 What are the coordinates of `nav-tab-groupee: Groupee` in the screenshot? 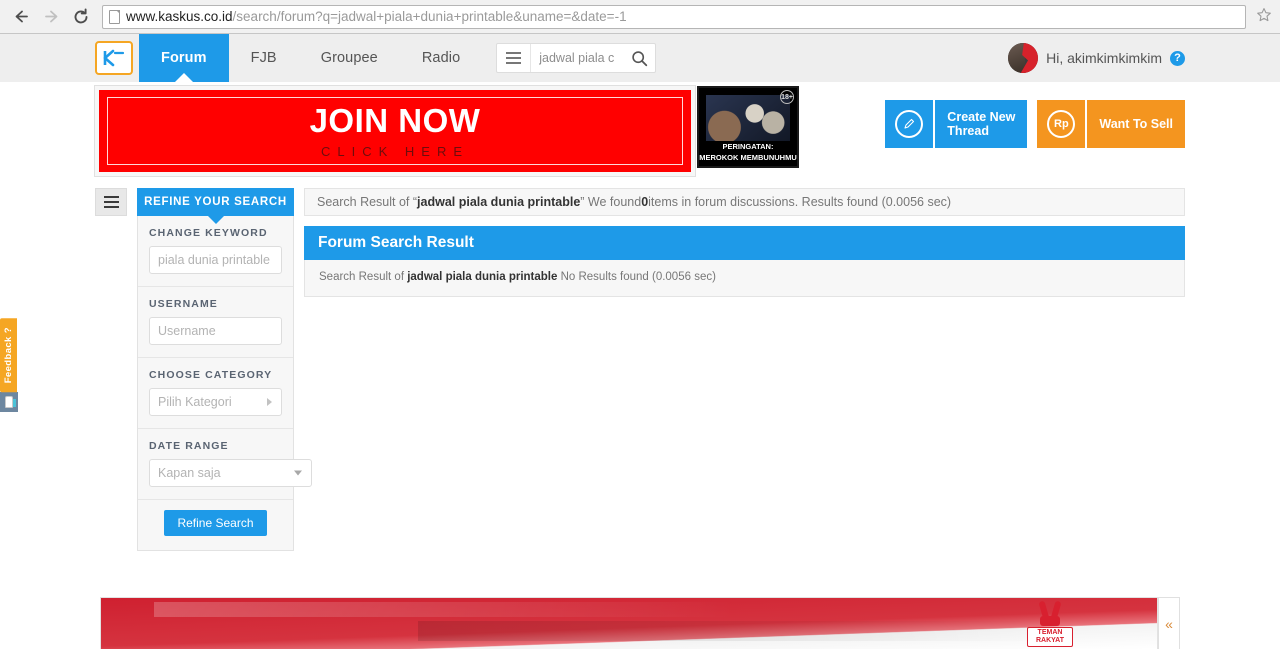 It's located at (349, 58).